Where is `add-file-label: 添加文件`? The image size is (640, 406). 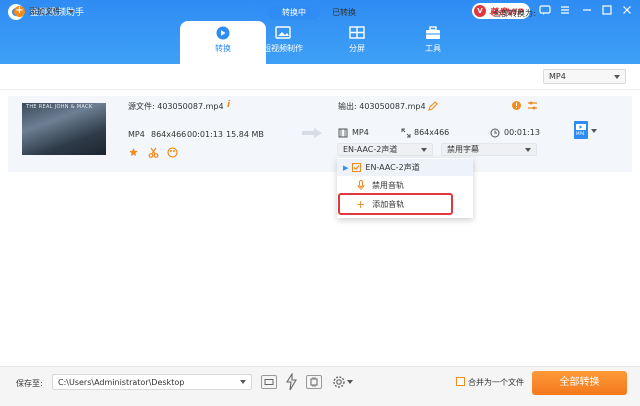 add-file-label: 添加文件 is located at coordinates (45, 11).